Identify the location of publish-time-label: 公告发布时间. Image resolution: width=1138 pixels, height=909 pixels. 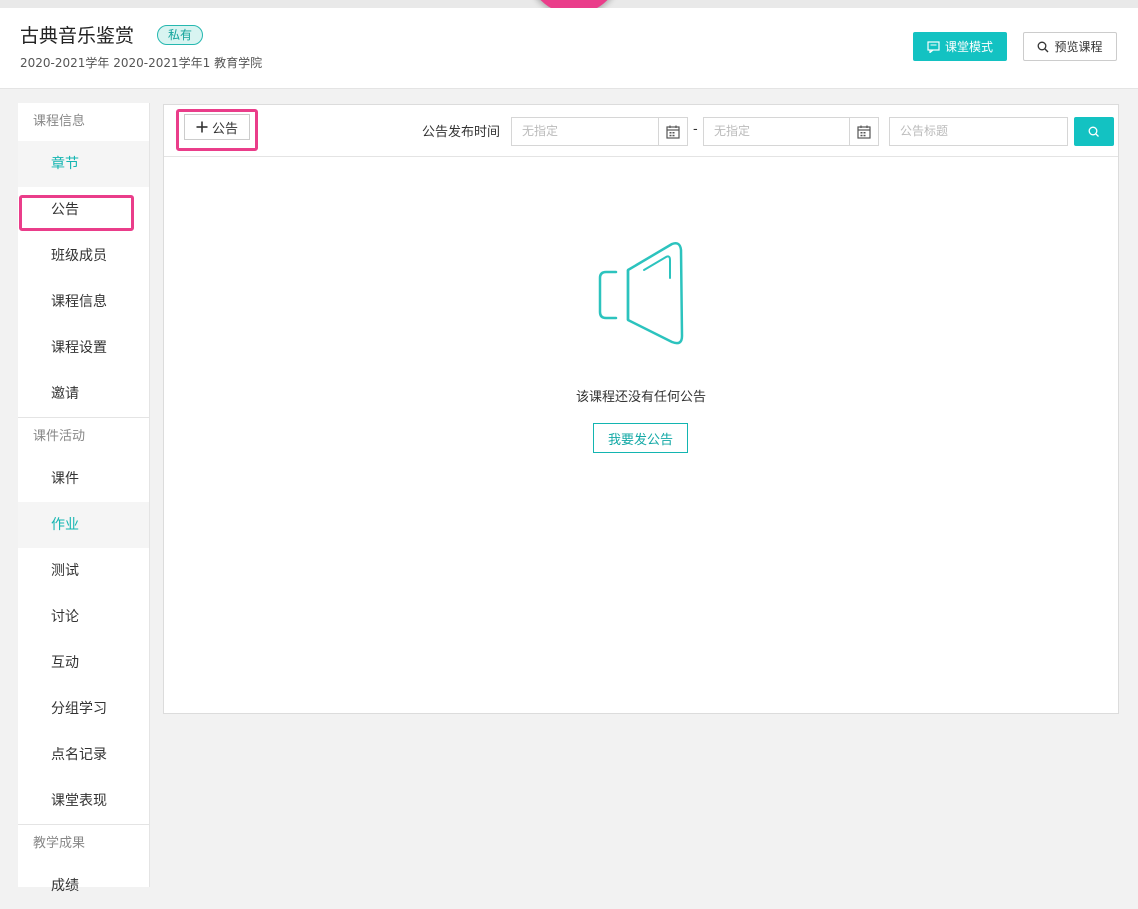
(461, 132).